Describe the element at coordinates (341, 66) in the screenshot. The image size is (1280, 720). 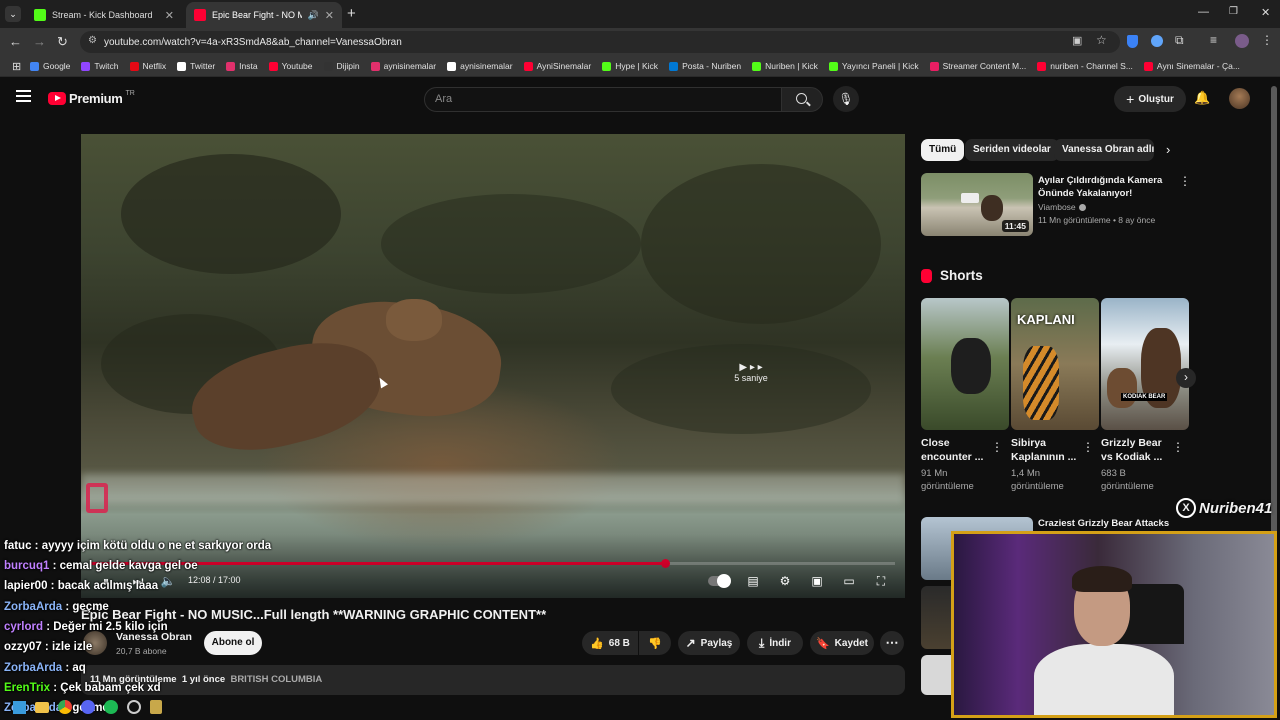
I see `bookmark-item: Dijipin` at that location.